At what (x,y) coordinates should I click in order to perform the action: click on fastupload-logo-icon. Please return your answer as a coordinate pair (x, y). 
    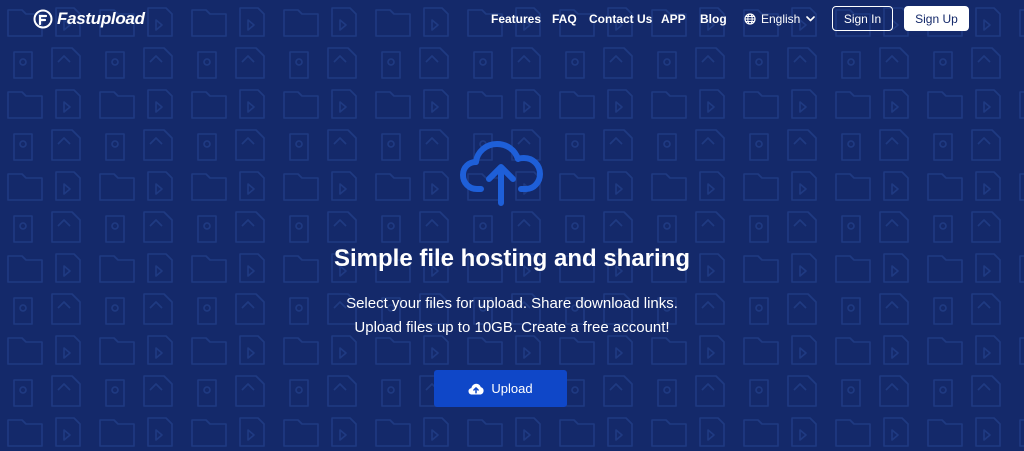
    Looking at the image, I should click on (43, 19).